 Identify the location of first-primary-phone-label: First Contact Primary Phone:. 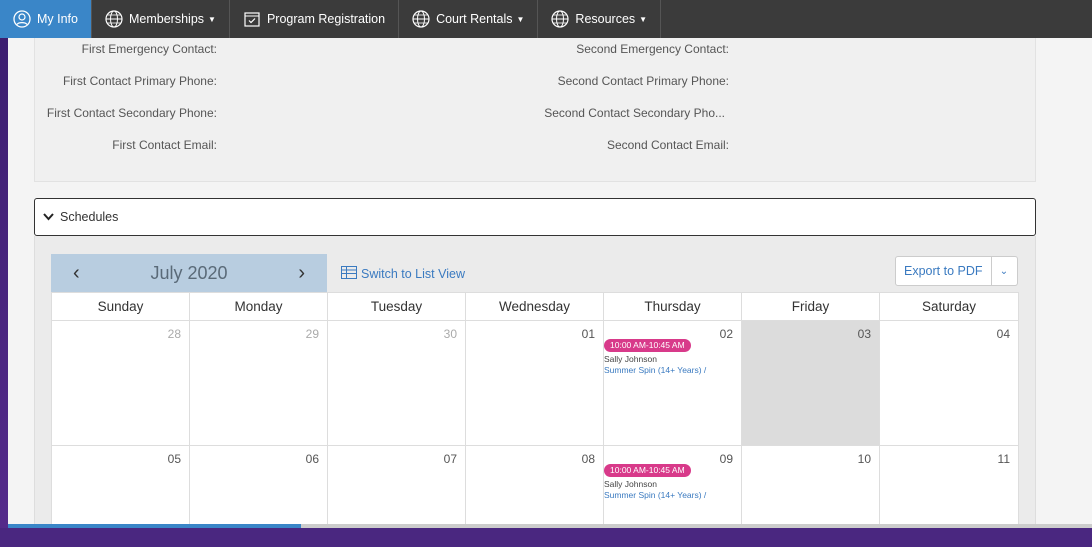
(139, 81).